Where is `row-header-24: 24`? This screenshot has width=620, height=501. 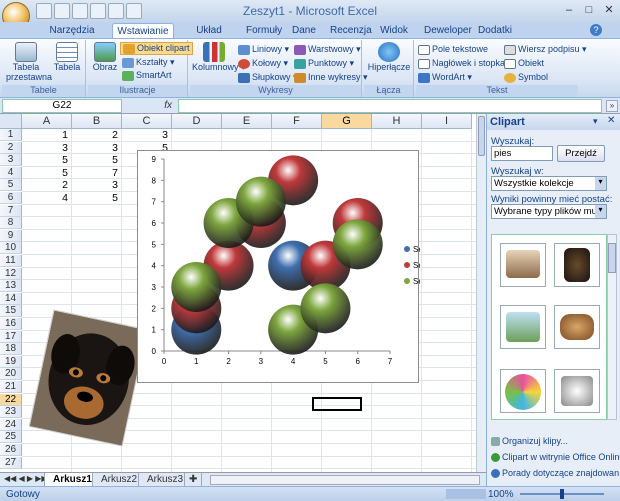
row-header-24: 24 is located at coordinates (11, 424).